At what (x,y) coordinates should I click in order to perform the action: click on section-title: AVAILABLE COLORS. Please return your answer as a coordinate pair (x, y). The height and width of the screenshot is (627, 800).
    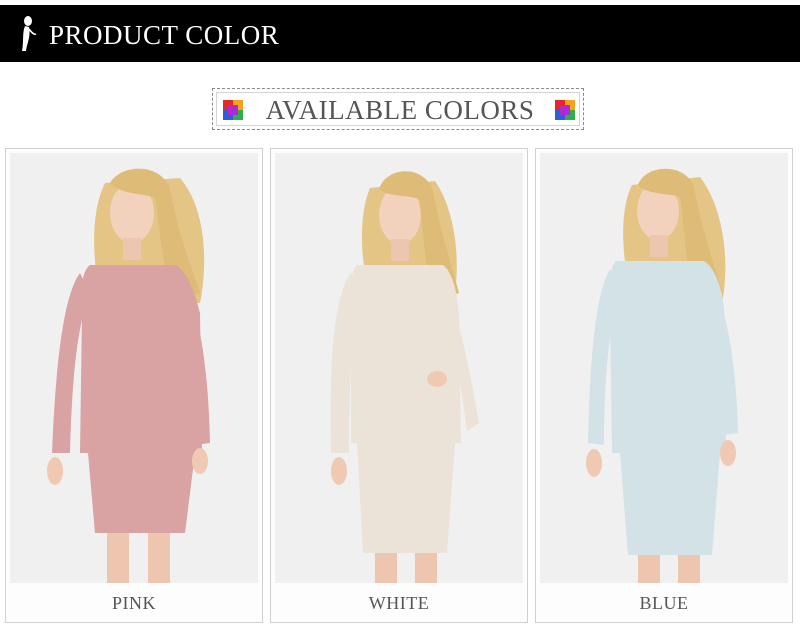
    Looking at the image, I should click on (400, 110).